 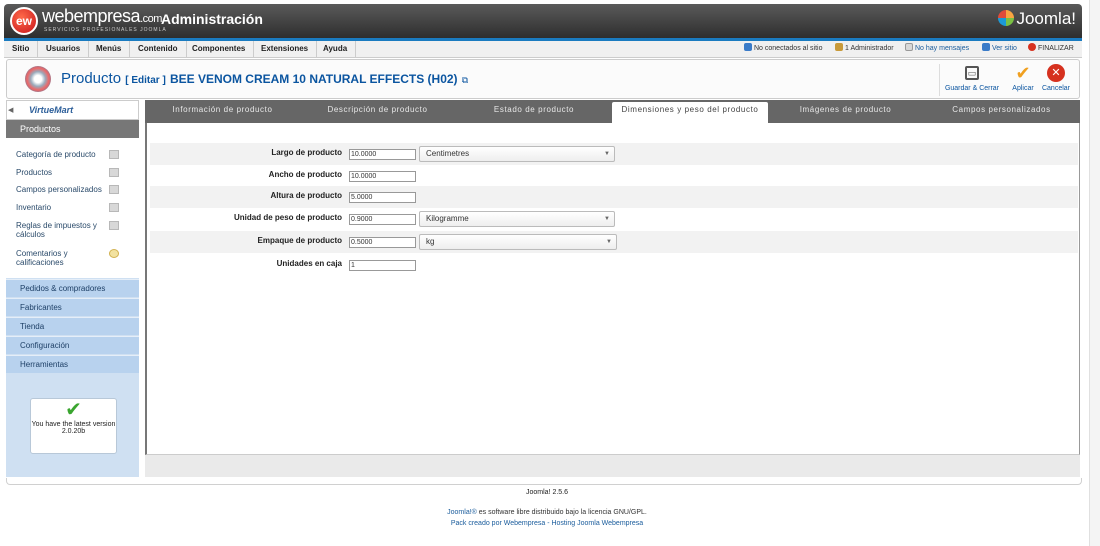 What do you see at coordinates (1056, 48) in the screenshot?
I see `logout-text: FINALIZAR` at bounding box center [1056, 48].